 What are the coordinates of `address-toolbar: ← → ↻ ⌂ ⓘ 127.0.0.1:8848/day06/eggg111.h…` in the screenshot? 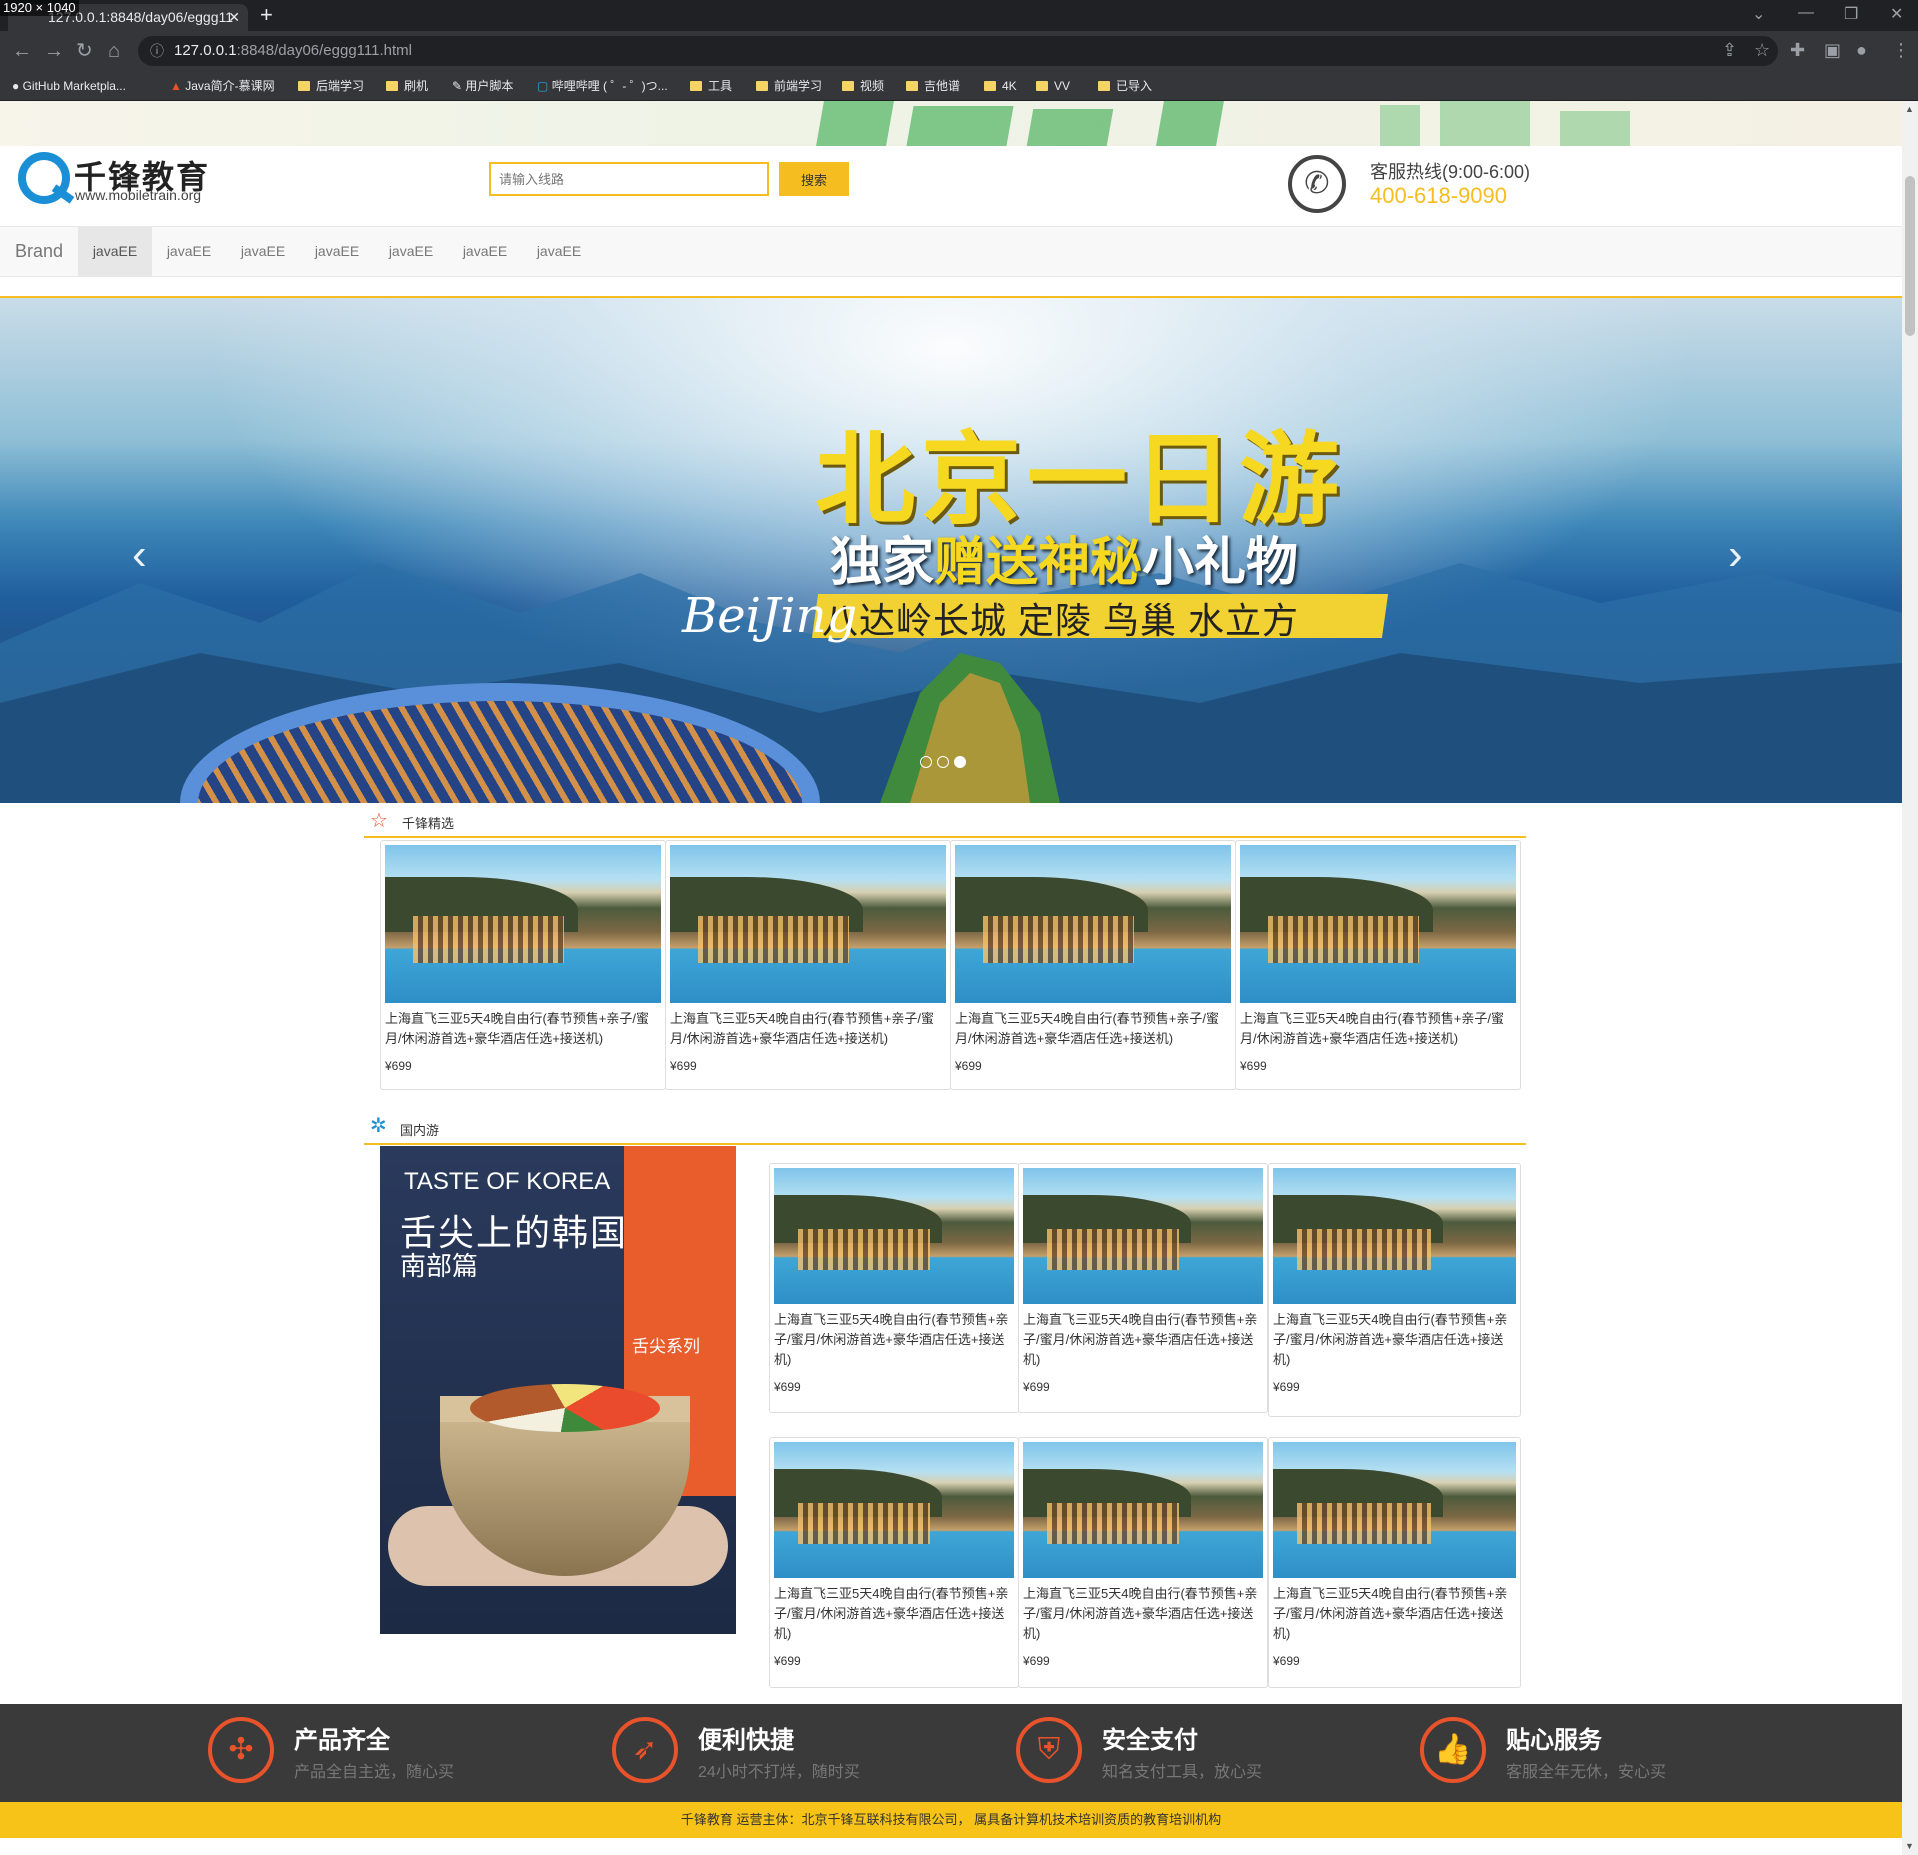 It's located at (959, 51).